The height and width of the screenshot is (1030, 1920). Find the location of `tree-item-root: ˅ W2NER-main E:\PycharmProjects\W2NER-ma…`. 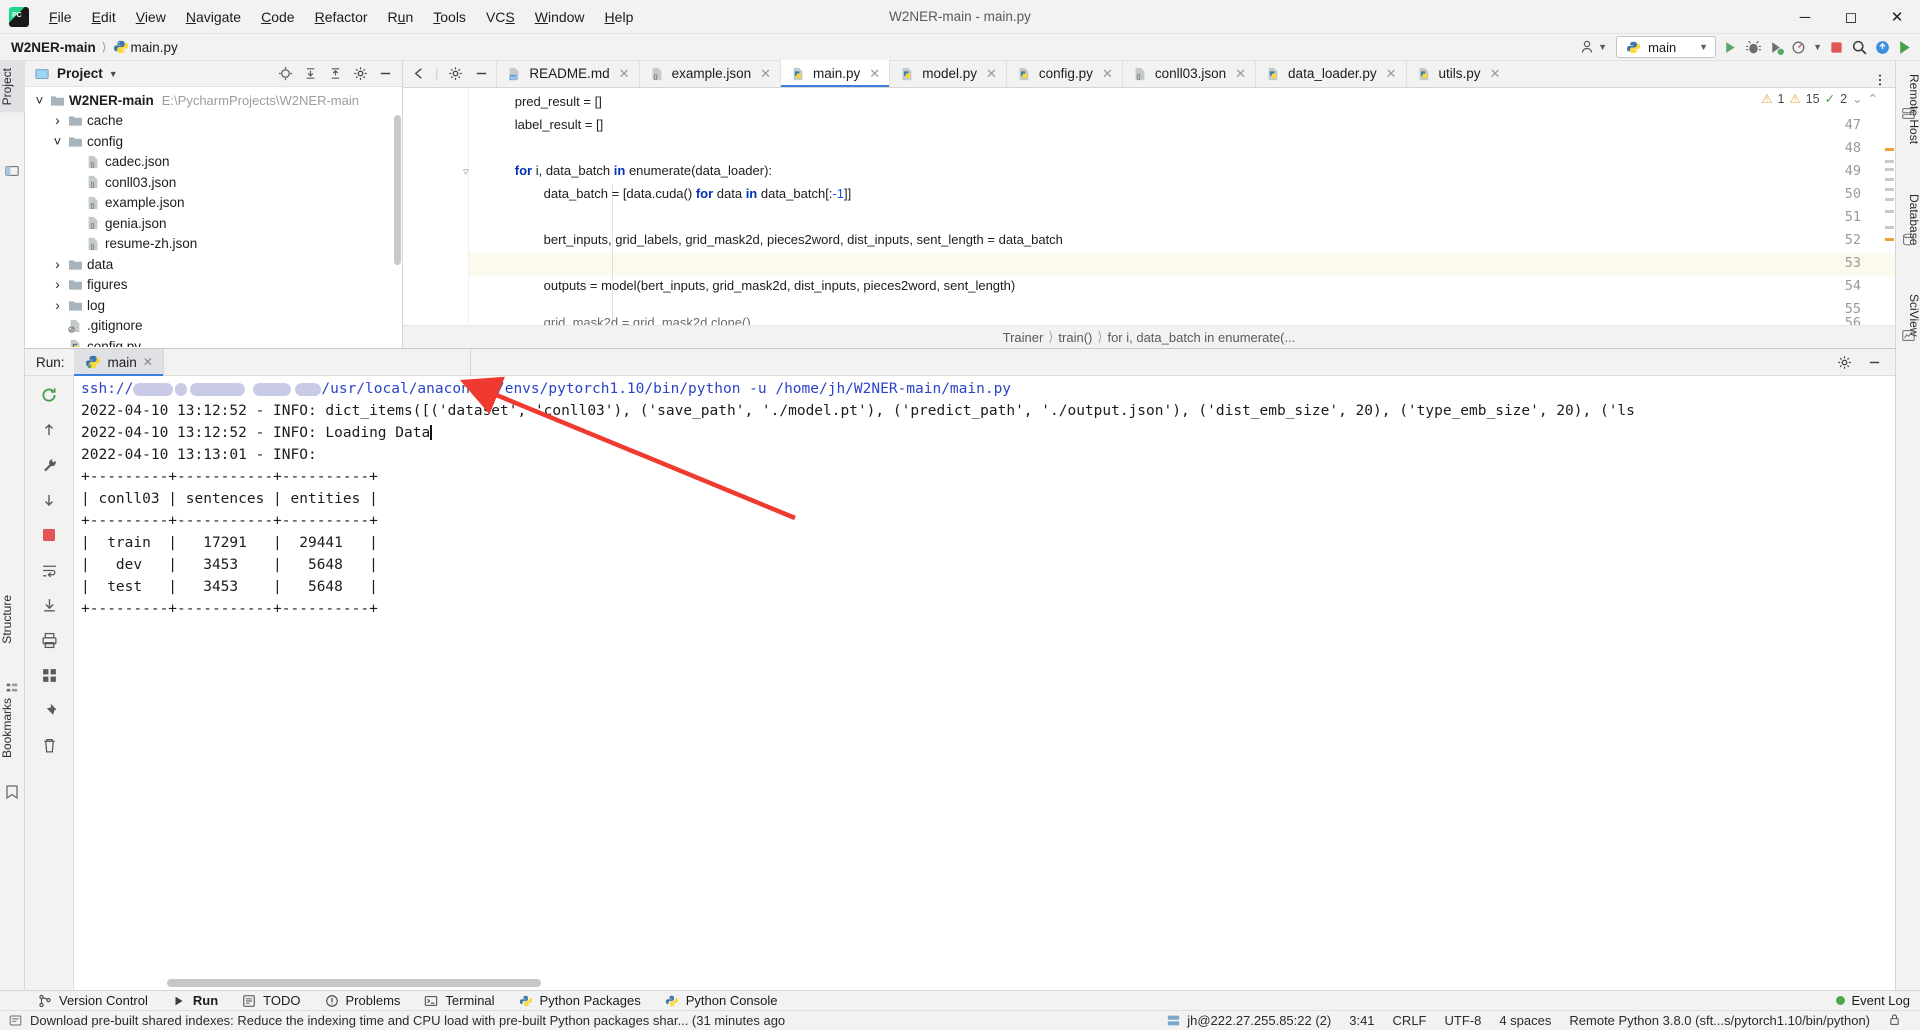

tree-item-root: ˅ W2NER-main E:\PycharmProjects\W2NER-ma… is located at coordinates (213, 100).